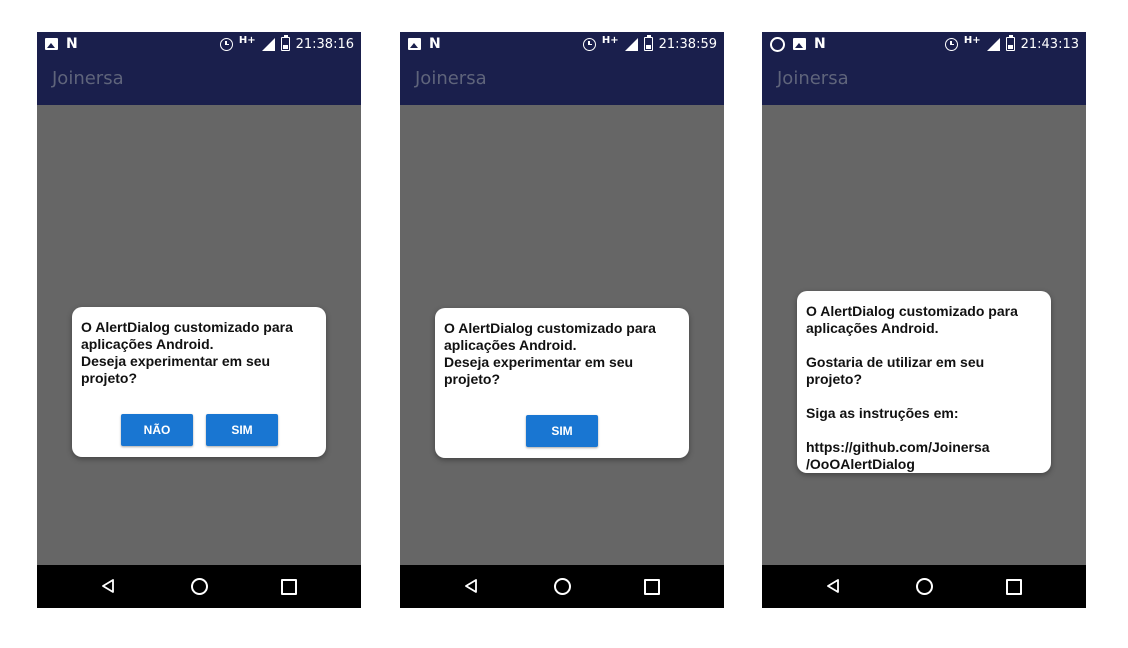 This screenshot has height=648, width=1128. I want to click on status-bar-system: H+ 21:38:59, so click(649, 44).